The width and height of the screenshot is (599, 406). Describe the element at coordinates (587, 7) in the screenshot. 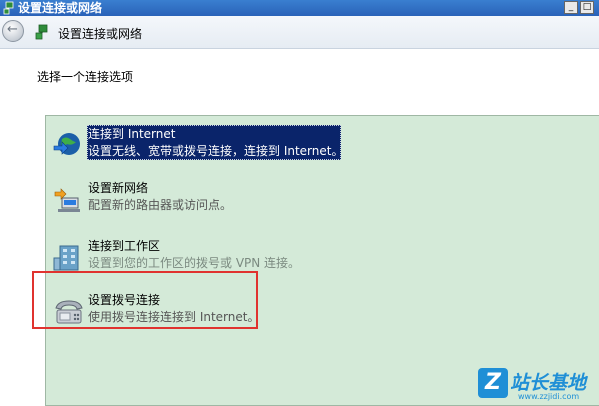

I see `maximize-button: □` at that location.